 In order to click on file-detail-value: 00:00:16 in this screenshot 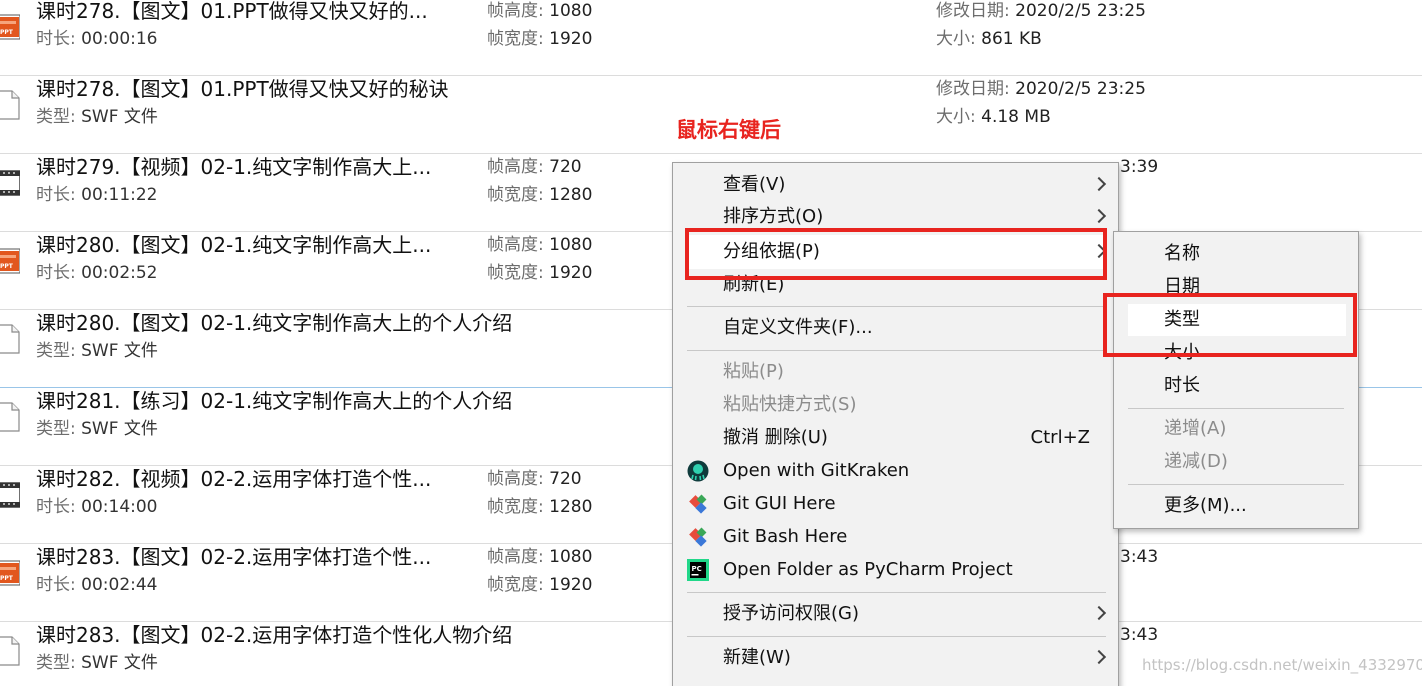, I will do `click(119, 39)`.